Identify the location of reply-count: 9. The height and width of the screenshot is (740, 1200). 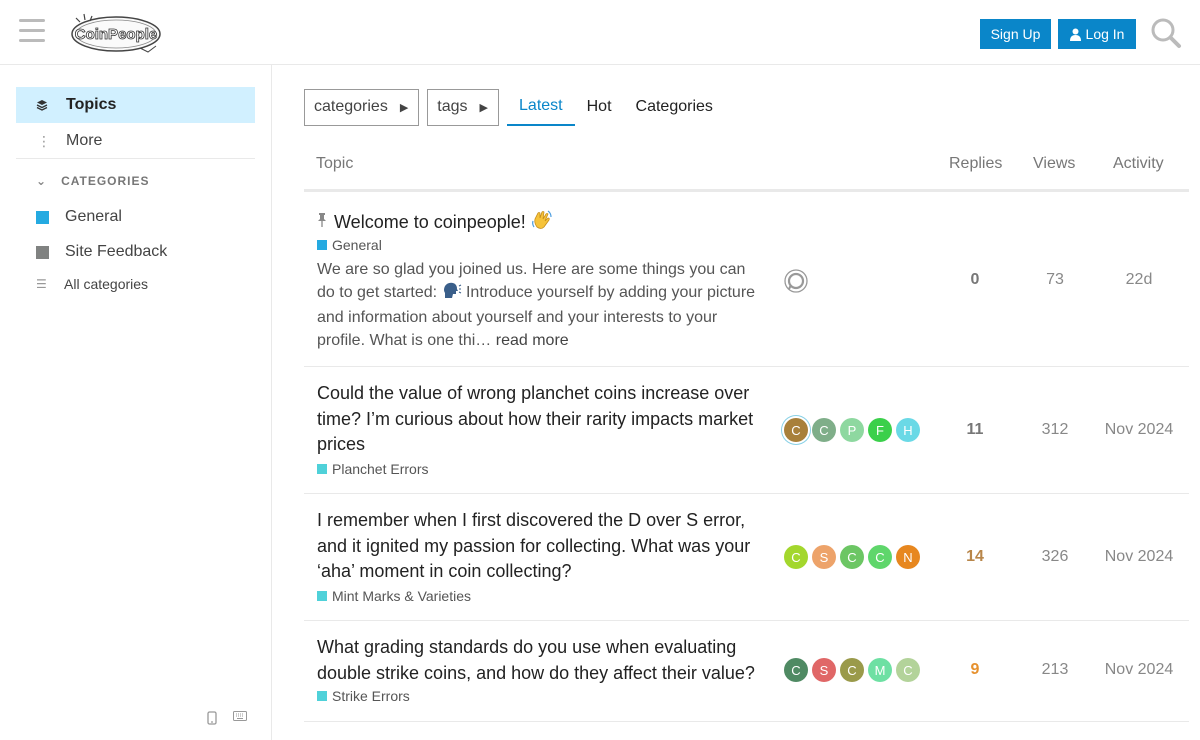
(975, 670).